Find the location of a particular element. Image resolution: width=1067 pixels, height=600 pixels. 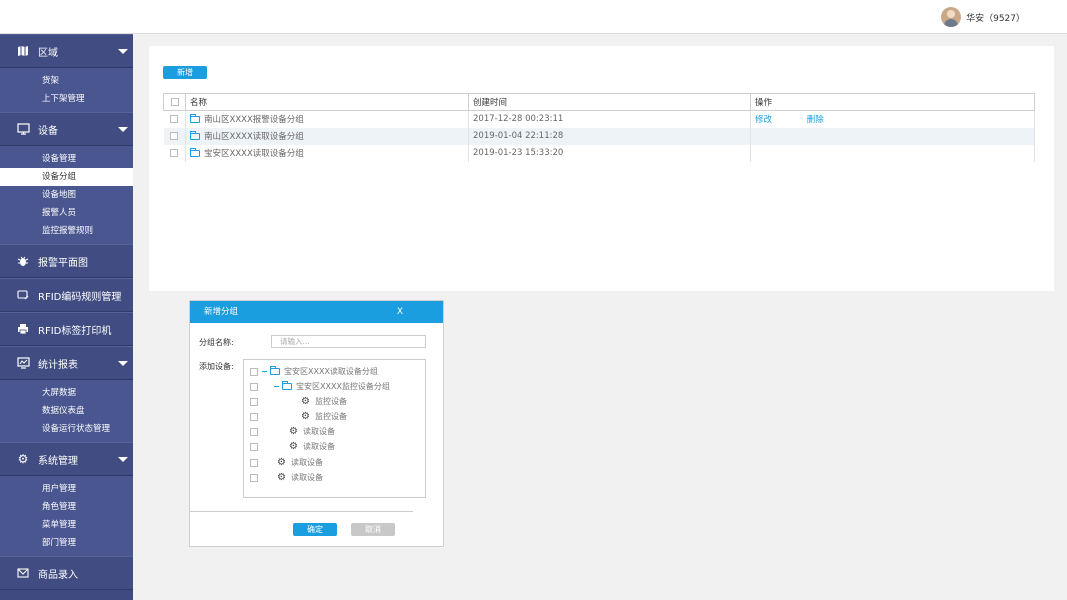

user-menu: 华安（9527） is located at coordinates (983, 17).